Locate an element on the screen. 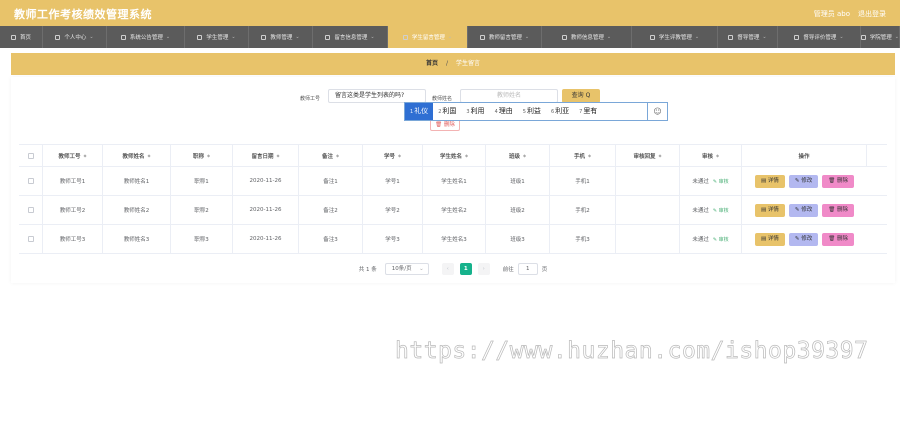  ime-candidate-number: 3 is located at coordinates (468, 112).